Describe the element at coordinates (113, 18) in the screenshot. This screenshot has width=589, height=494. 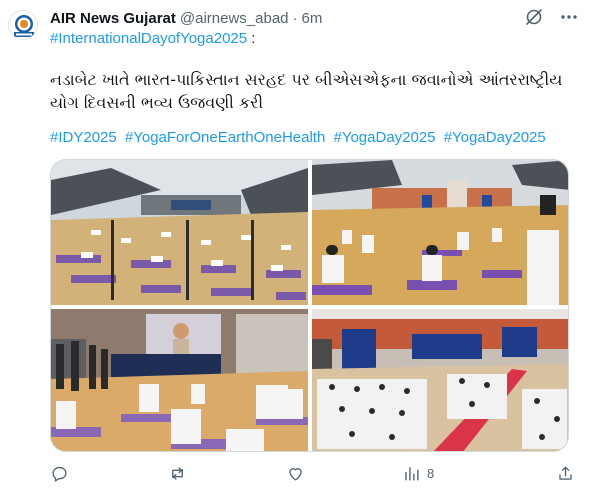
I see `author-name: AIR News Gujarat` at that location.